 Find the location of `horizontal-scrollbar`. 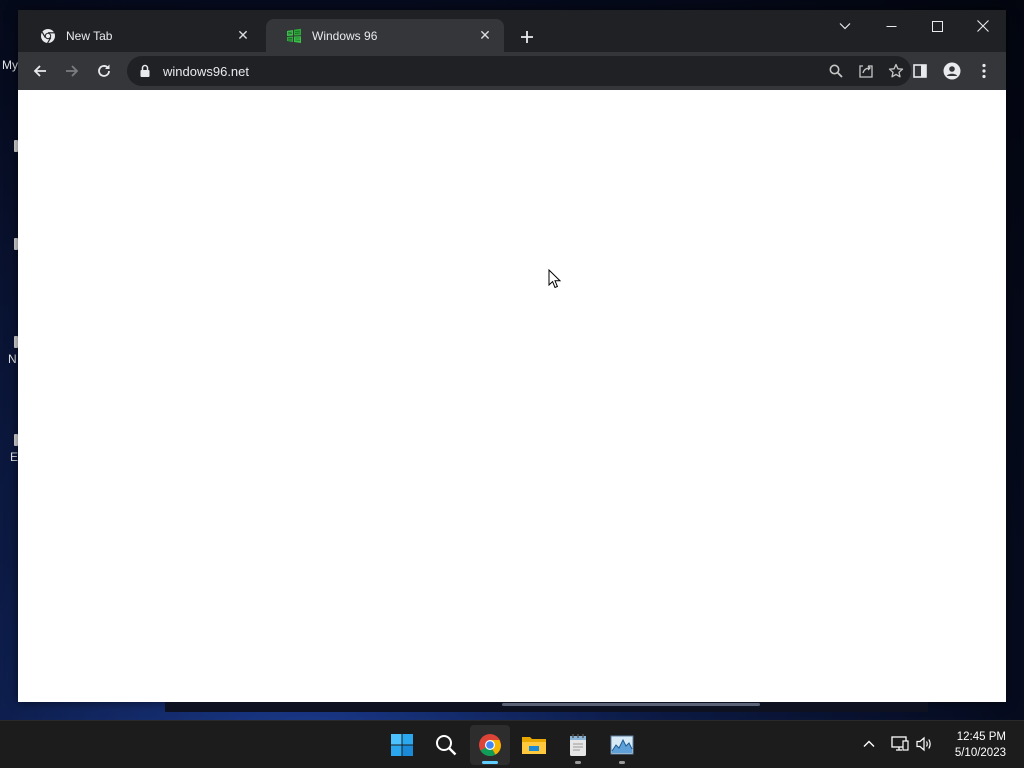

horizontal-scrollbar is located at coordinates (631, 704).